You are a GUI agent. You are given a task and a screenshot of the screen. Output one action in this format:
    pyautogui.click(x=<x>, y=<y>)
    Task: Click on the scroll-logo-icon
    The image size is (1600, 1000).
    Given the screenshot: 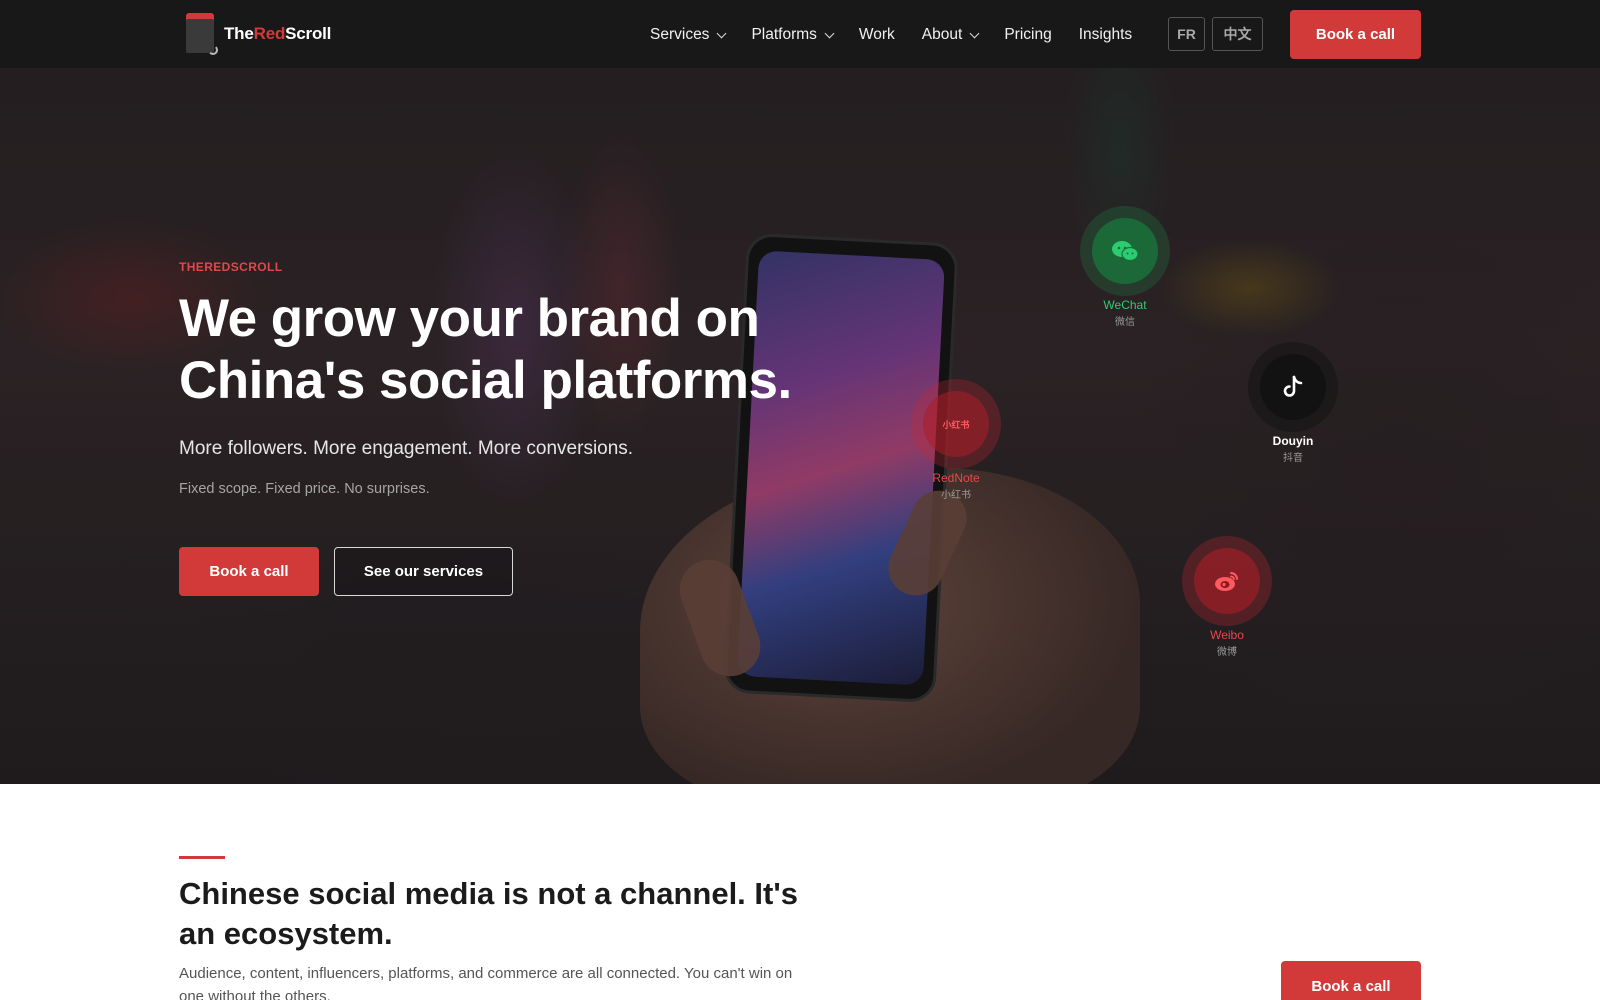 What is the action you would take?
    pyautogui.click(x=202, y=34)
    